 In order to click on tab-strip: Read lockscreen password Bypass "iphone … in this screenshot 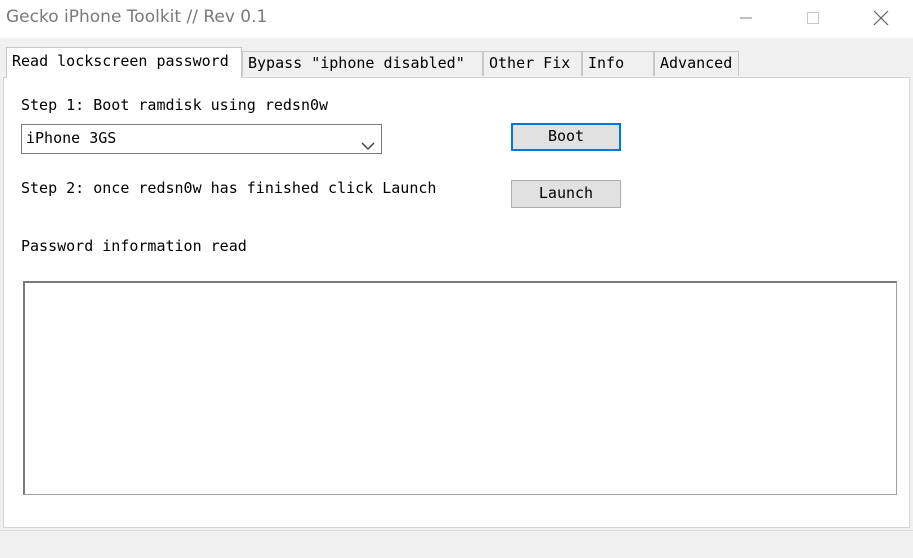, I will do `click(456, 58)`.